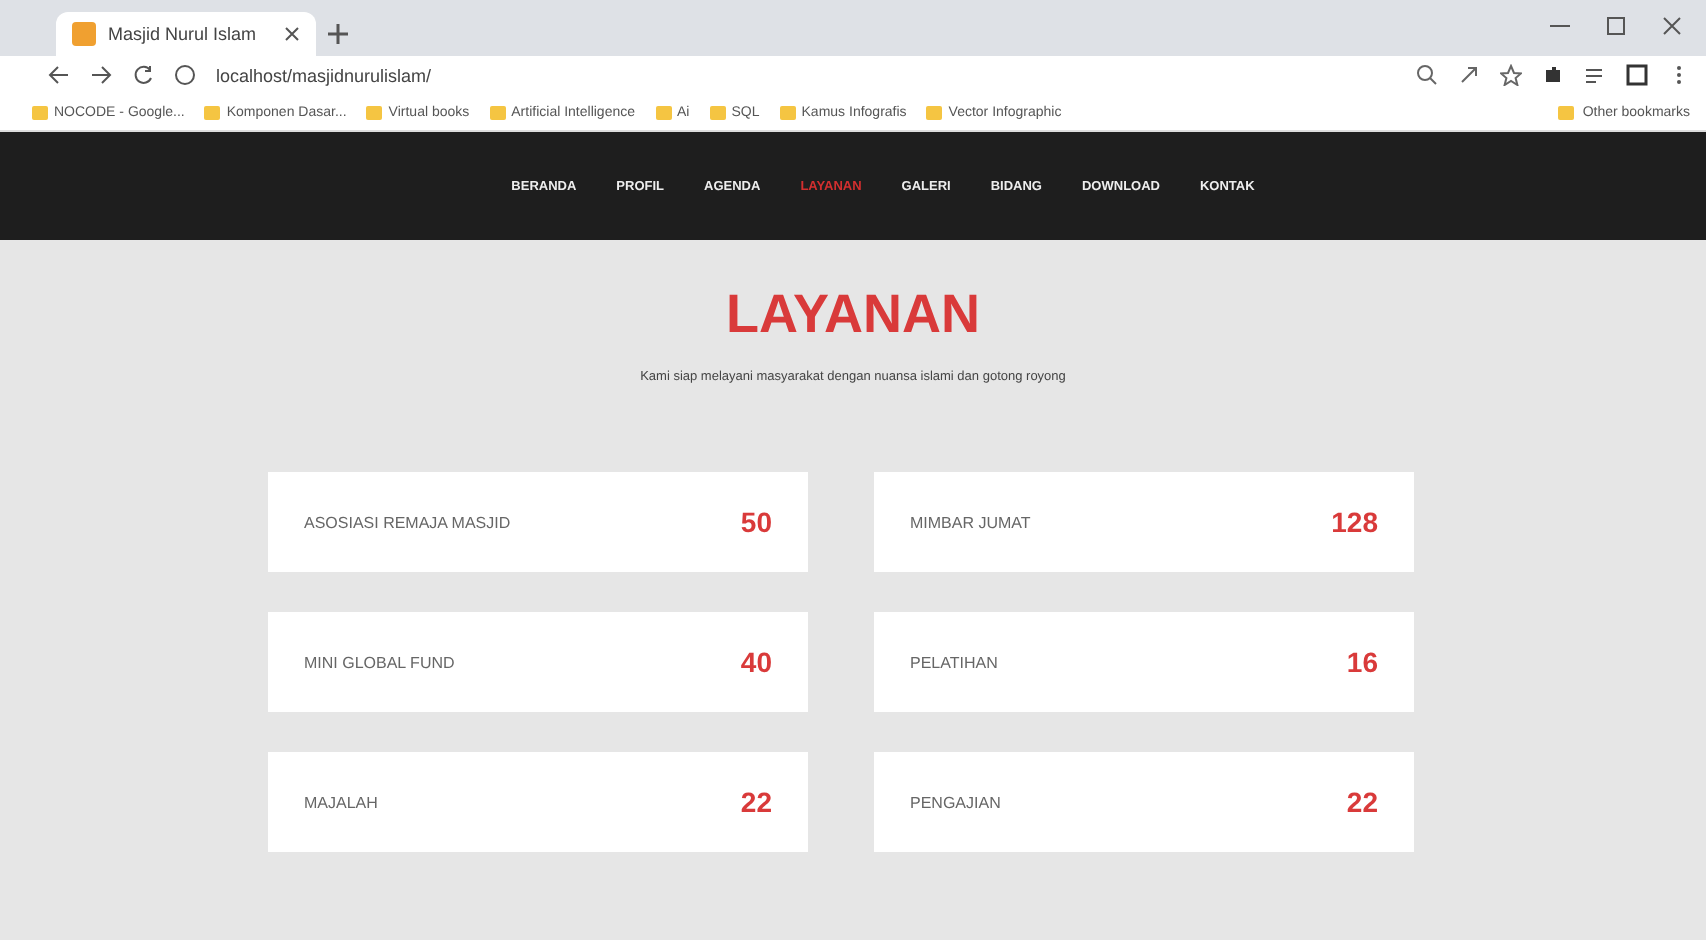 Image resolution: width=1706 pixels, height=940 pixels. What do you see at coordinates (756, 662) in the screenshot?
I see `service-count: 40` at bounding box center [756, 662].